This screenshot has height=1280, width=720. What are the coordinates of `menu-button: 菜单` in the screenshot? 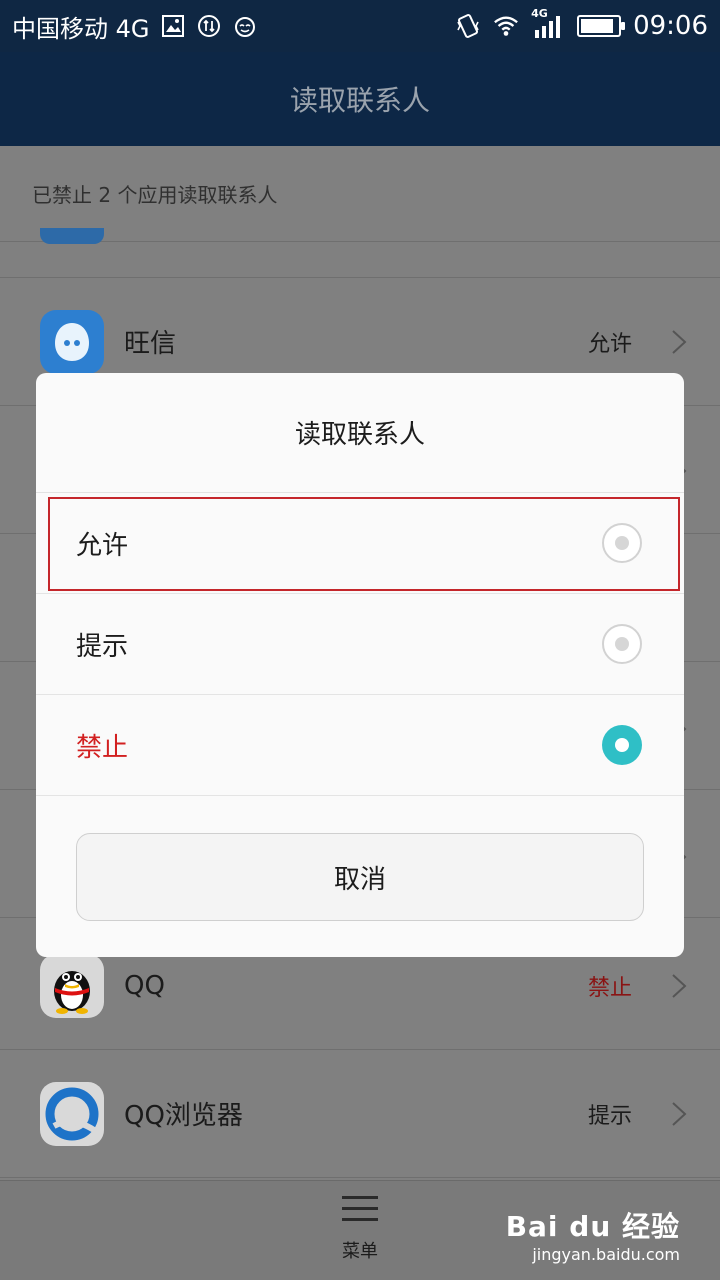 It's located at (360, 1235).